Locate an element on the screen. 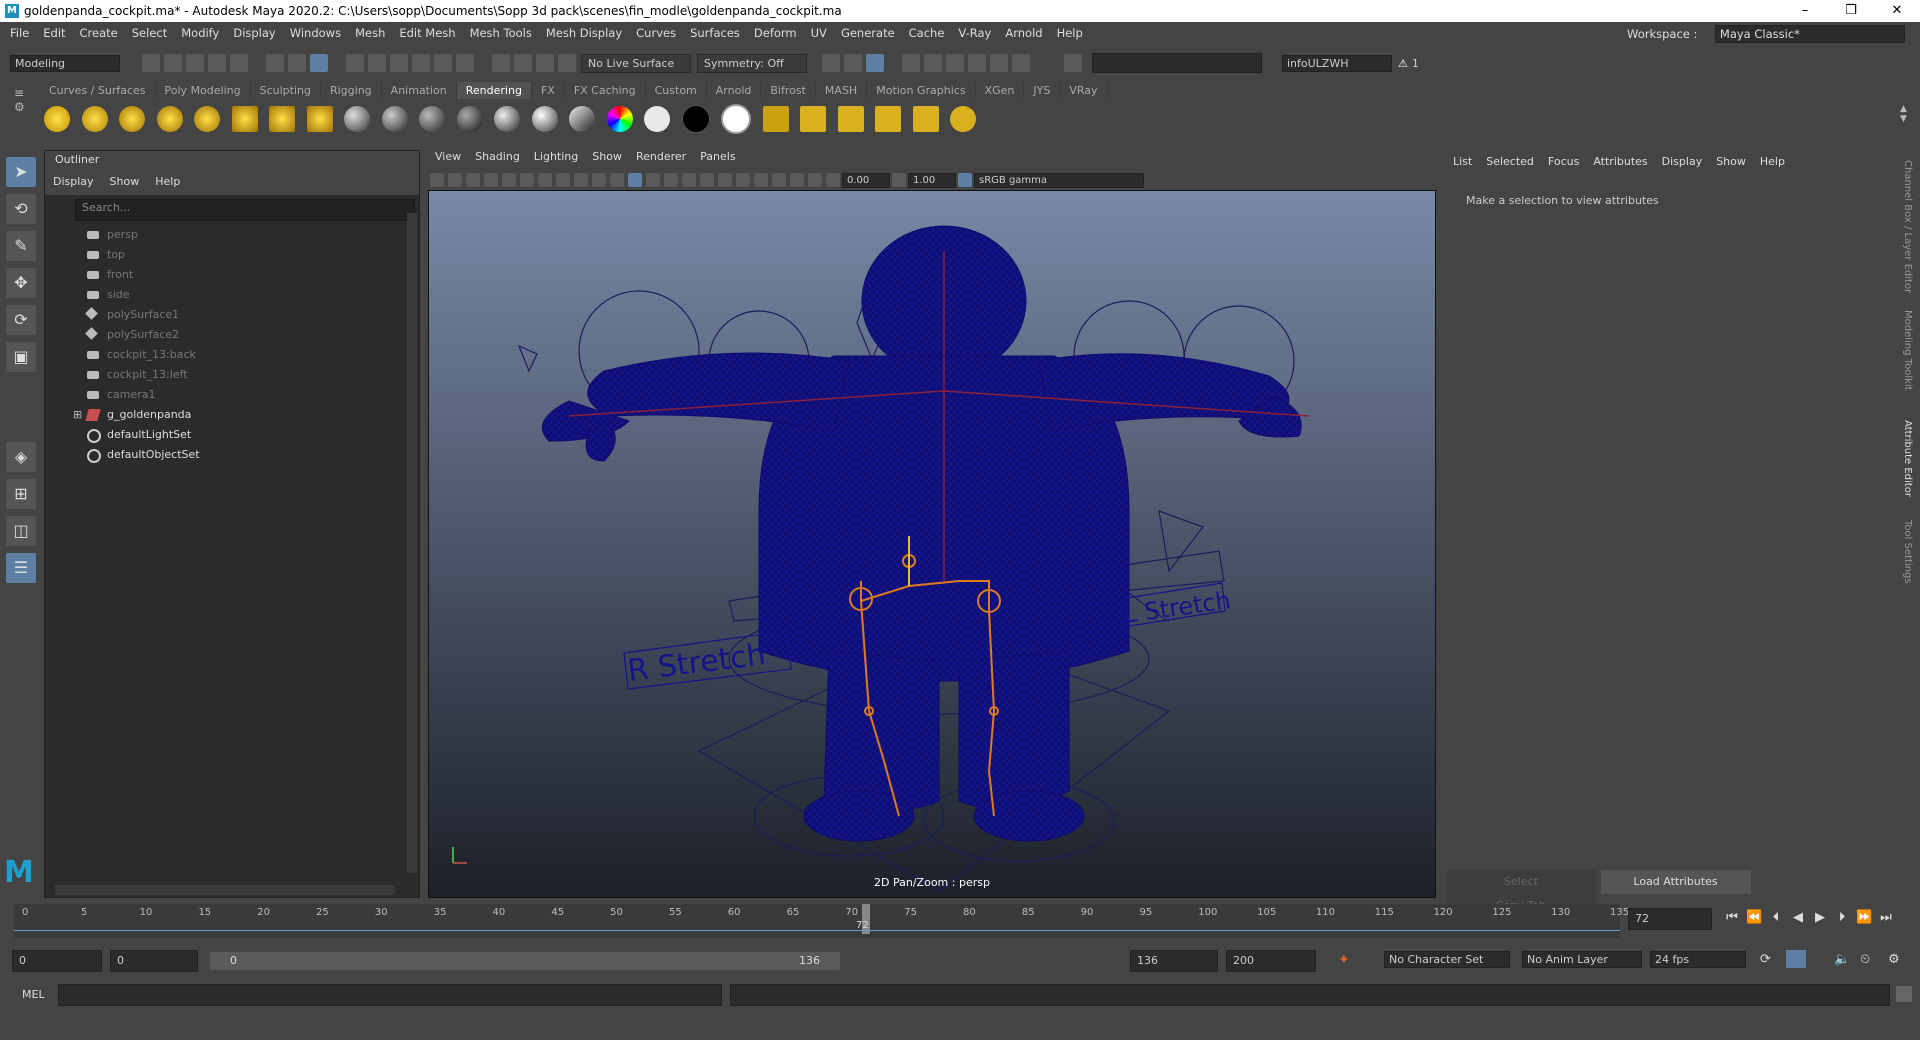  anim-end-field: 136 is located at coordinates (1174, 961).